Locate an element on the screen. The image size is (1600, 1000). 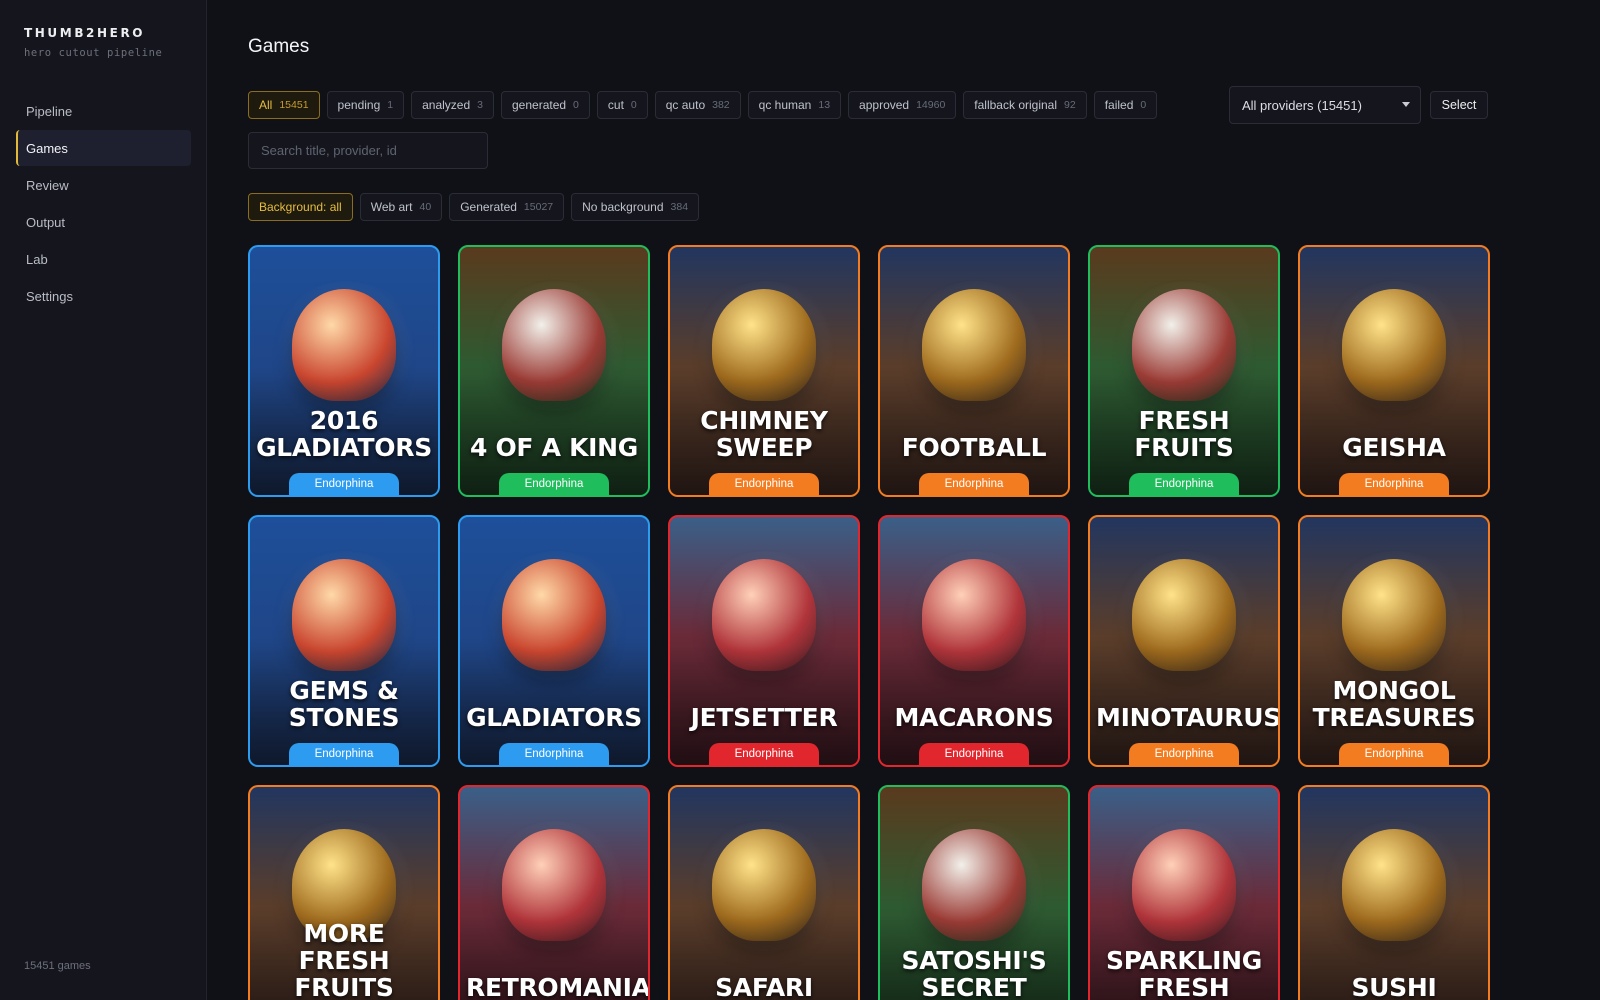
sidebar-item-games: Games is located at coordinates (103, 148).